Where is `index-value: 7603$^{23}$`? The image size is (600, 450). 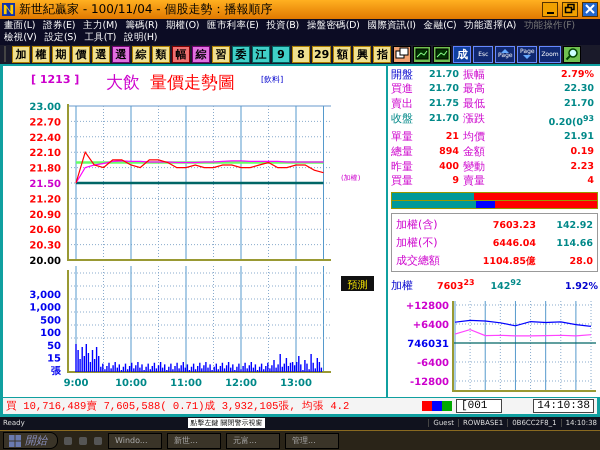 index-value: 7603$^{23}$ is located at coordinates (455, 285).